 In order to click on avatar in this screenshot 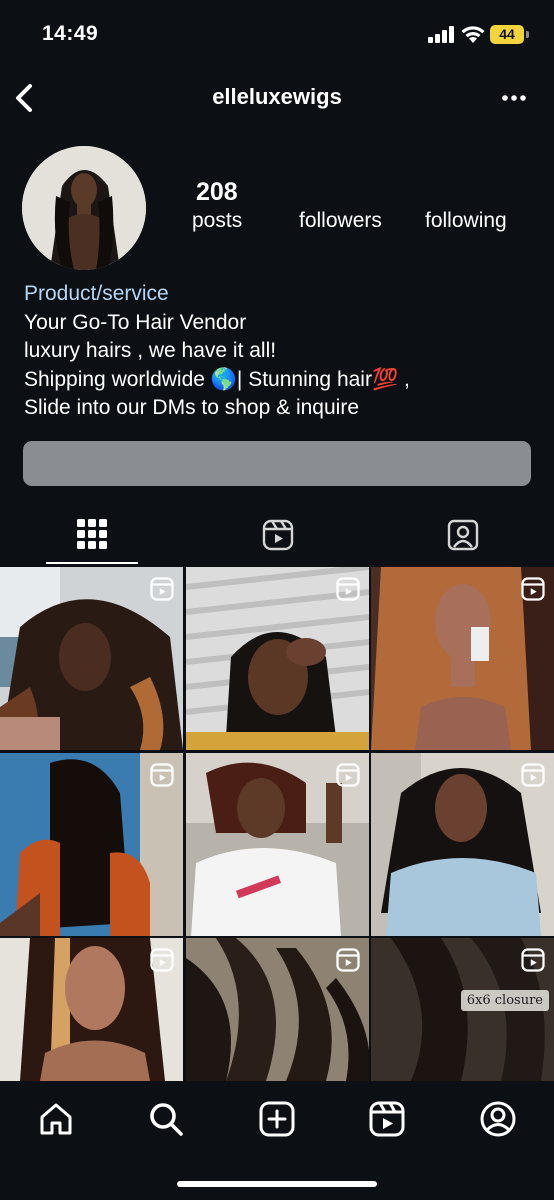, I will do `click(84, 208)`.